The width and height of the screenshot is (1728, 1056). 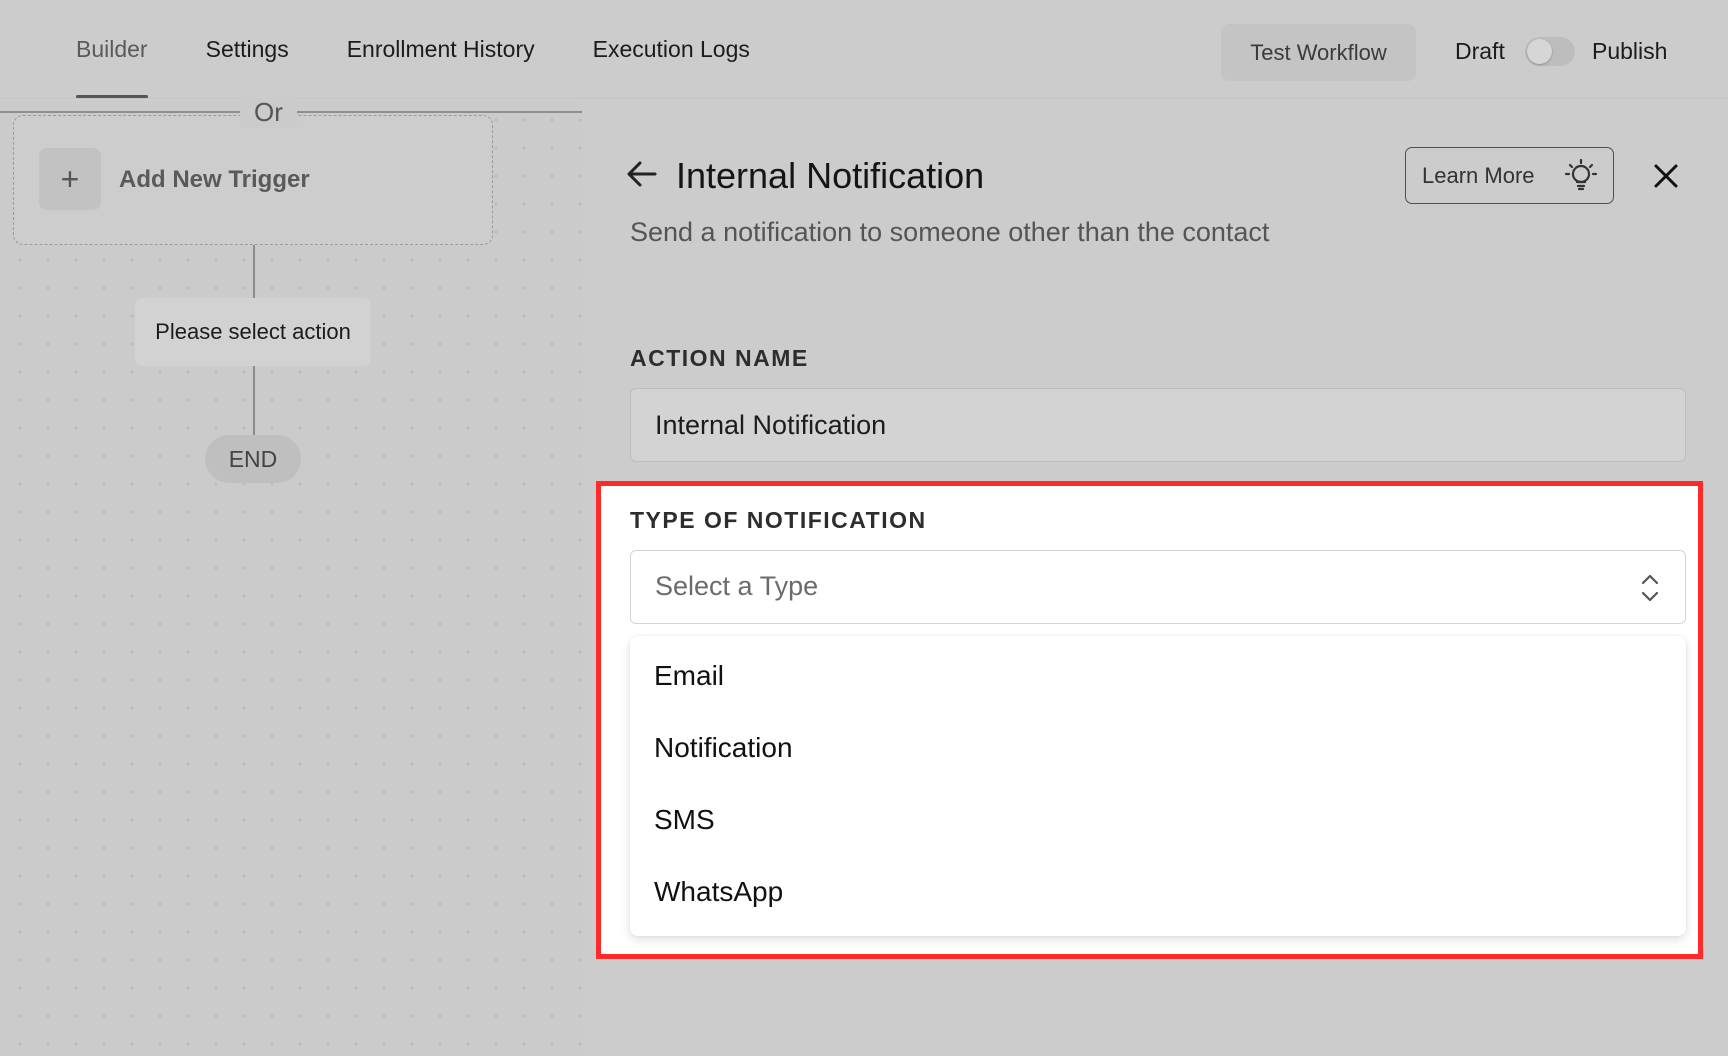 I want to click on action-name-input, so click(x=1158, y=425).